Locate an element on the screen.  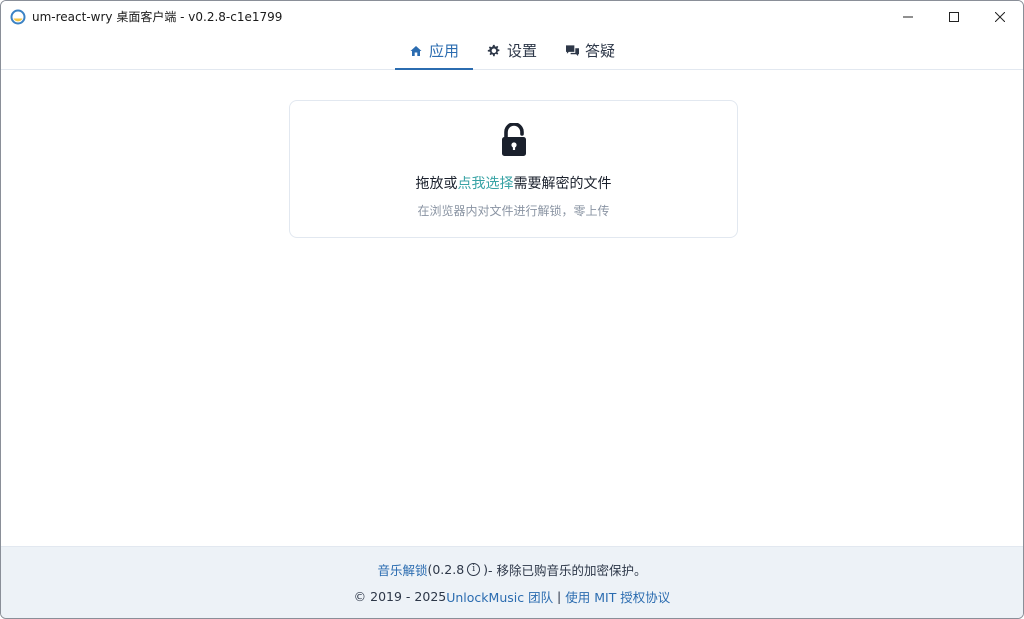
tab-app: 应用 is located at coordinates (433, 51).